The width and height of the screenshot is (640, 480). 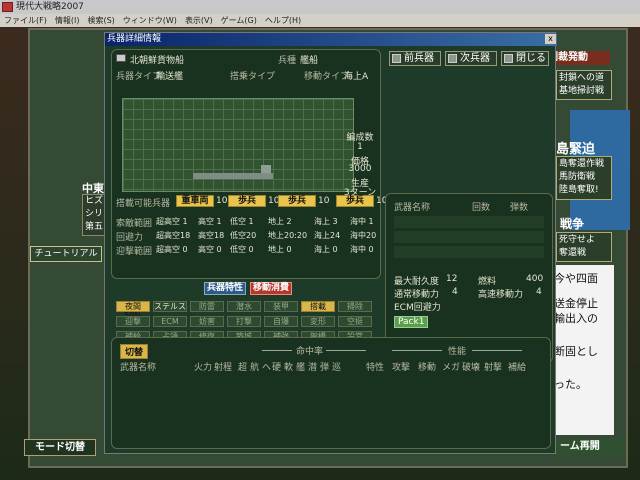 What do you see at coordinates (452, 279) in the screenshot?
I see `durability-value: 12` at bounding box center [452, 279].